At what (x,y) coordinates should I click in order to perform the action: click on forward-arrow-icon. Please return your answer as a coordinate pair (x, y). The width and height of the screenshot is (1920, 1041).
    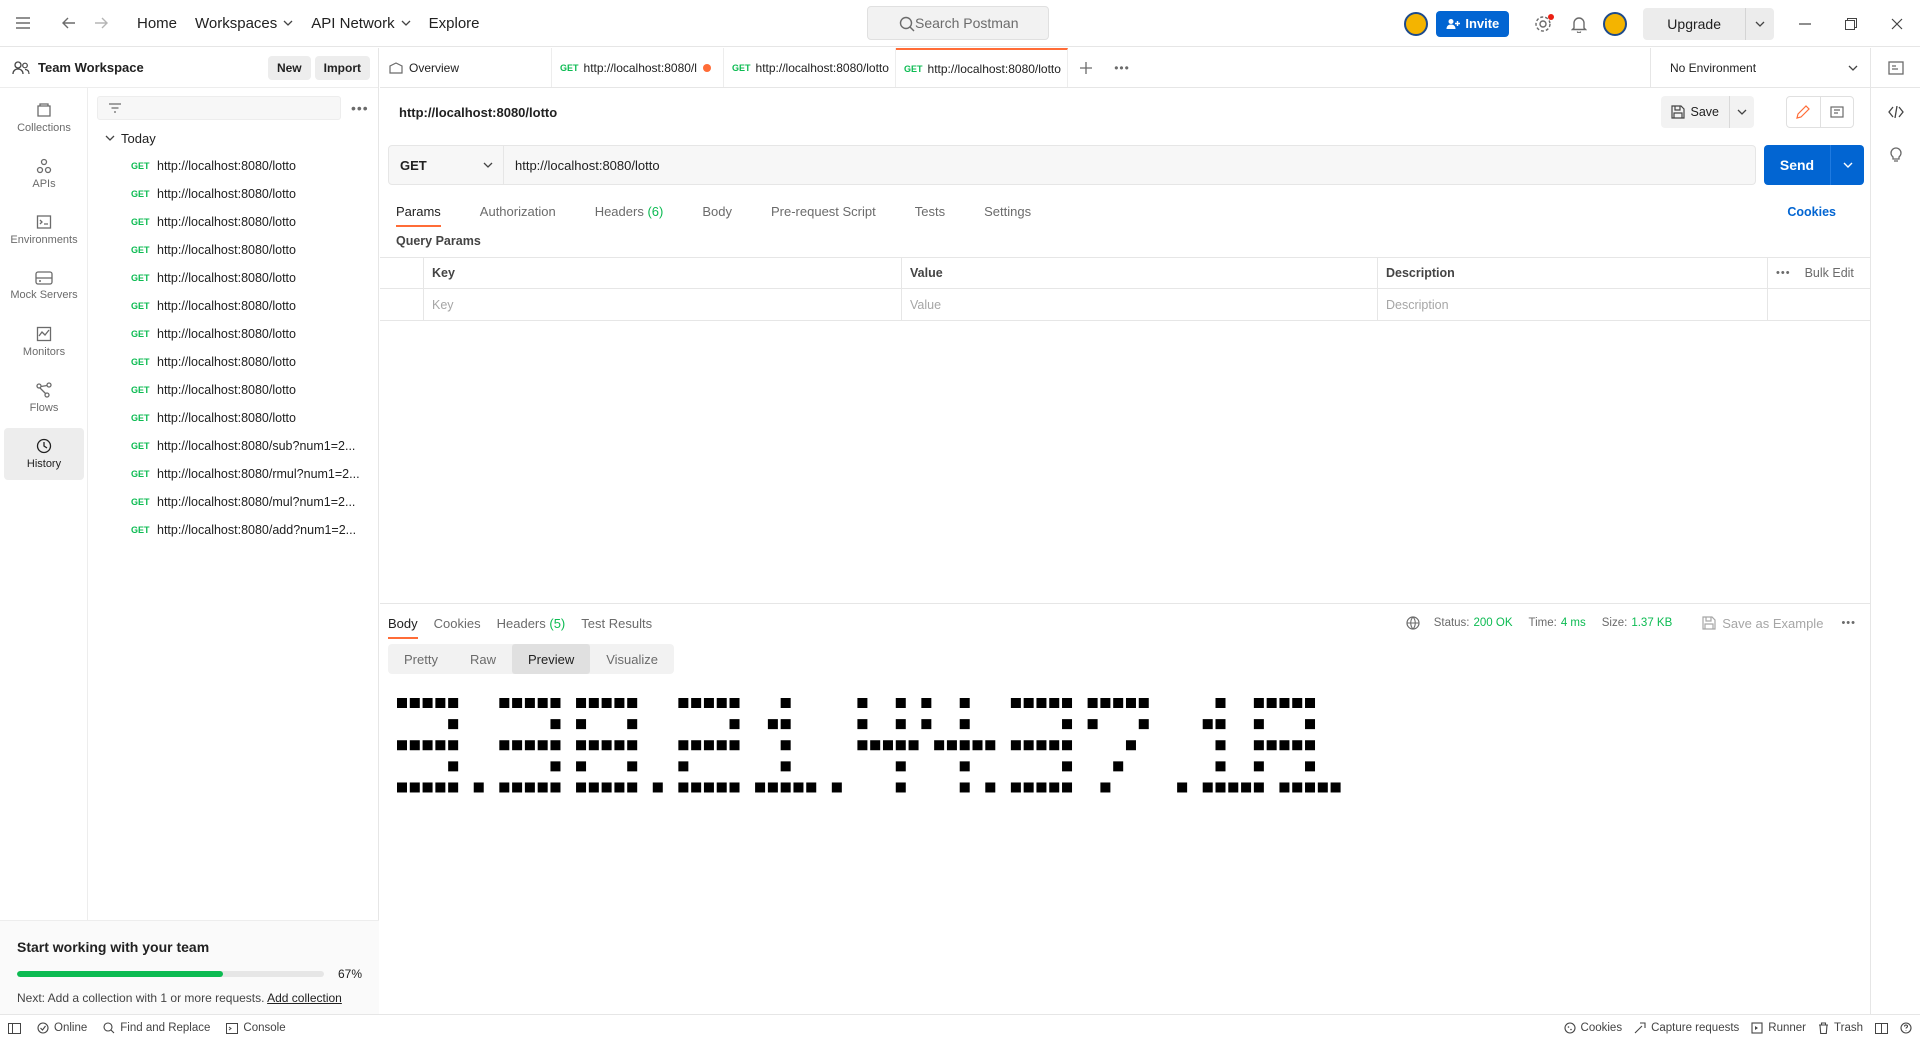
    Looking at the image, I should click on (101, 23).